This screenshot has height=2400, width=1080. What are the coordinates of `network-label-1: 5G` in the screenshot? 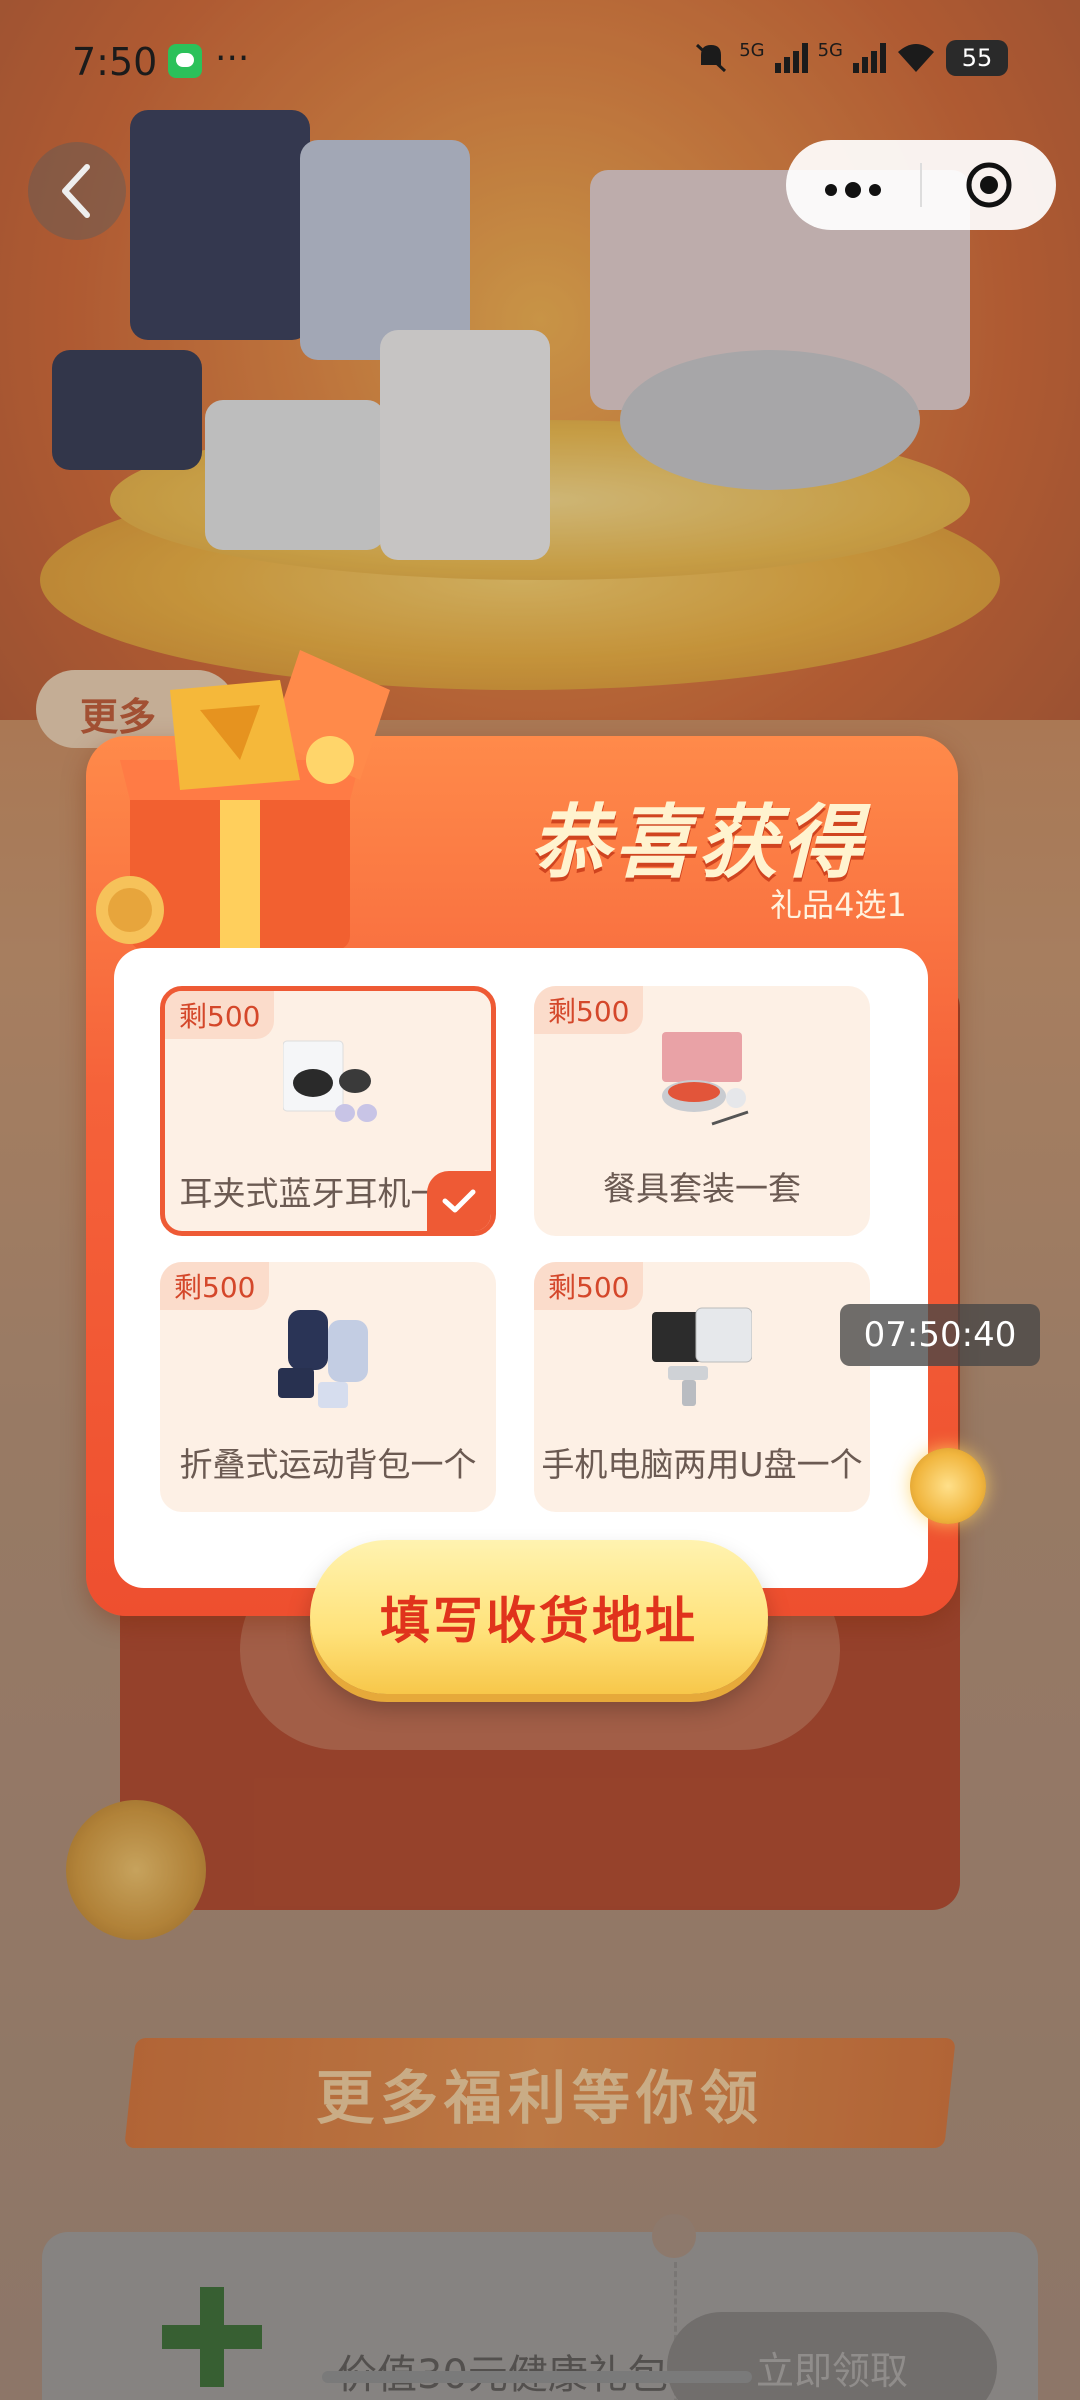 It's located at (752, 50).